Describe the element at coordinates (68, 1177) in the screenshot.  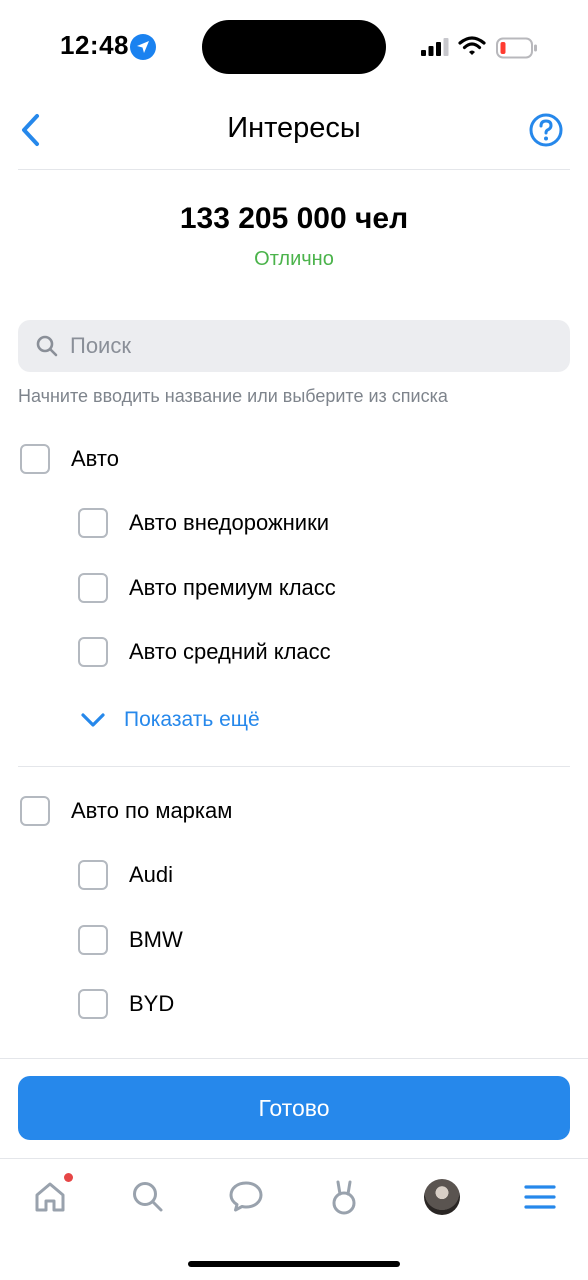
I see `notification-badge` at that location.